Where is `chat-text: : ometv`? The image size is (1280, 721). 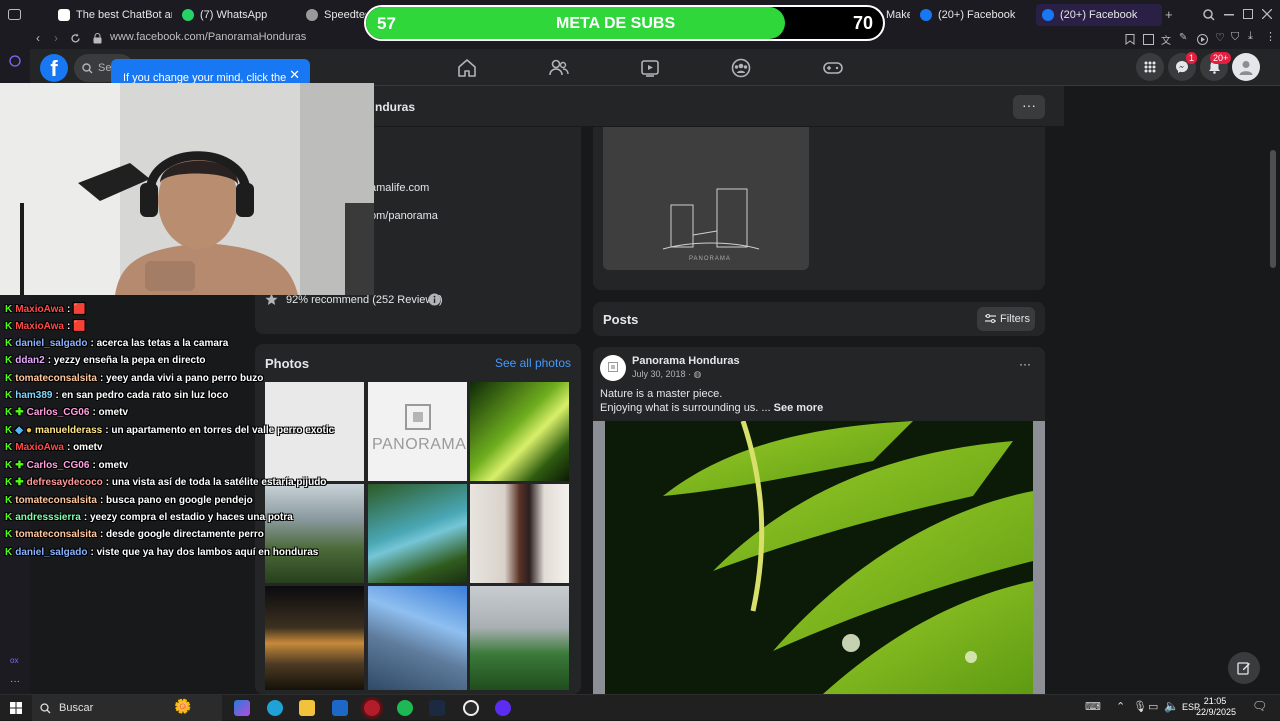 chat-text: : ometv is located at coordinates (84, 447).